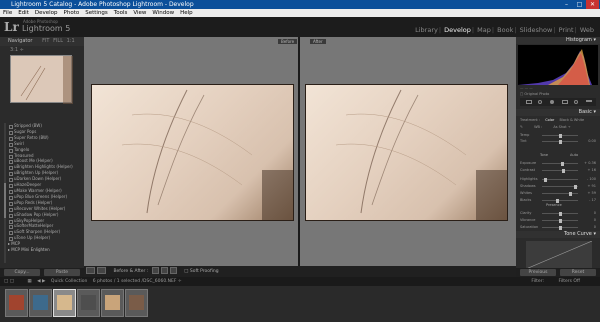 This screenshot has height=322, width=600. Describe the element at coordinates (540, 102) in the screenshot. I see `spot-removal-icon` at that location.